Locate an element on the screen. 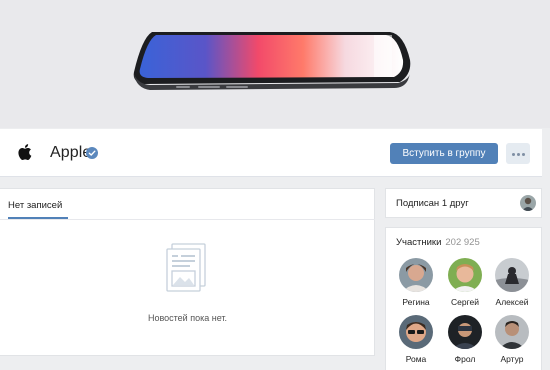 The width and height of the screenshot is (550, 370). friends-subscribed-label: Подписан 1 друг is located at coordinates (432, 203).